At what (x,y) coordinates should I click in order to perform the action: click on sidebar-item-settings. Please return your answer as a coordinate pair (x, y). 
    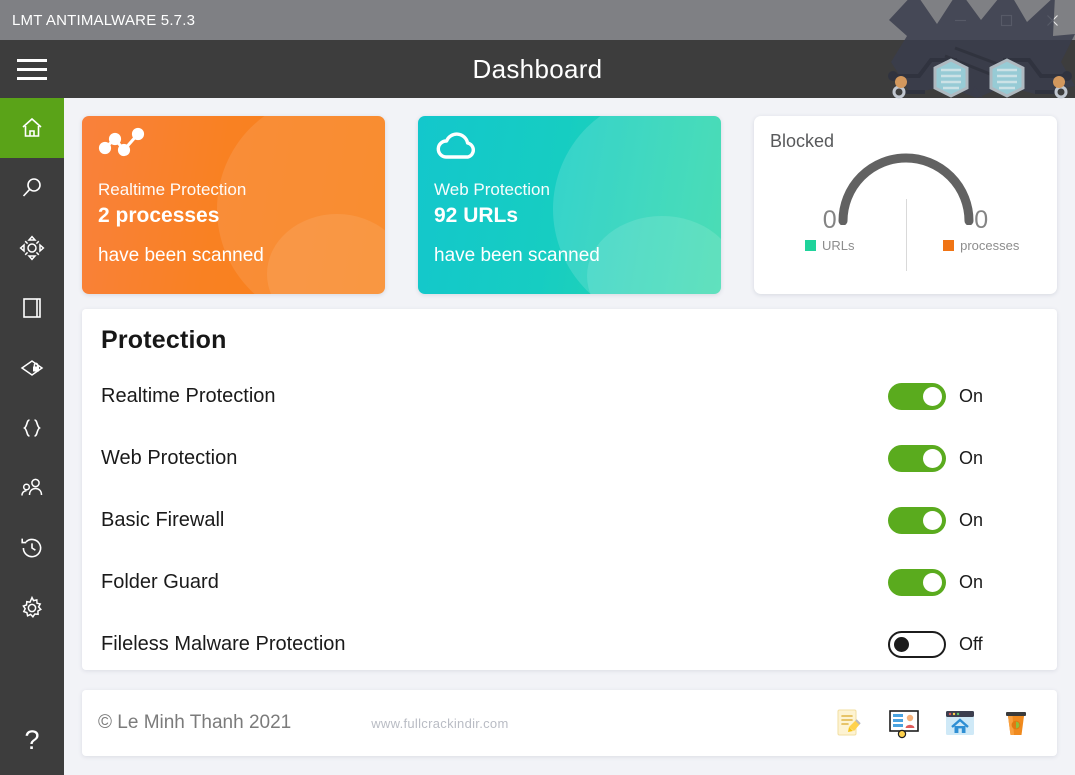
    Looking at the image, I should click on (32, 608).